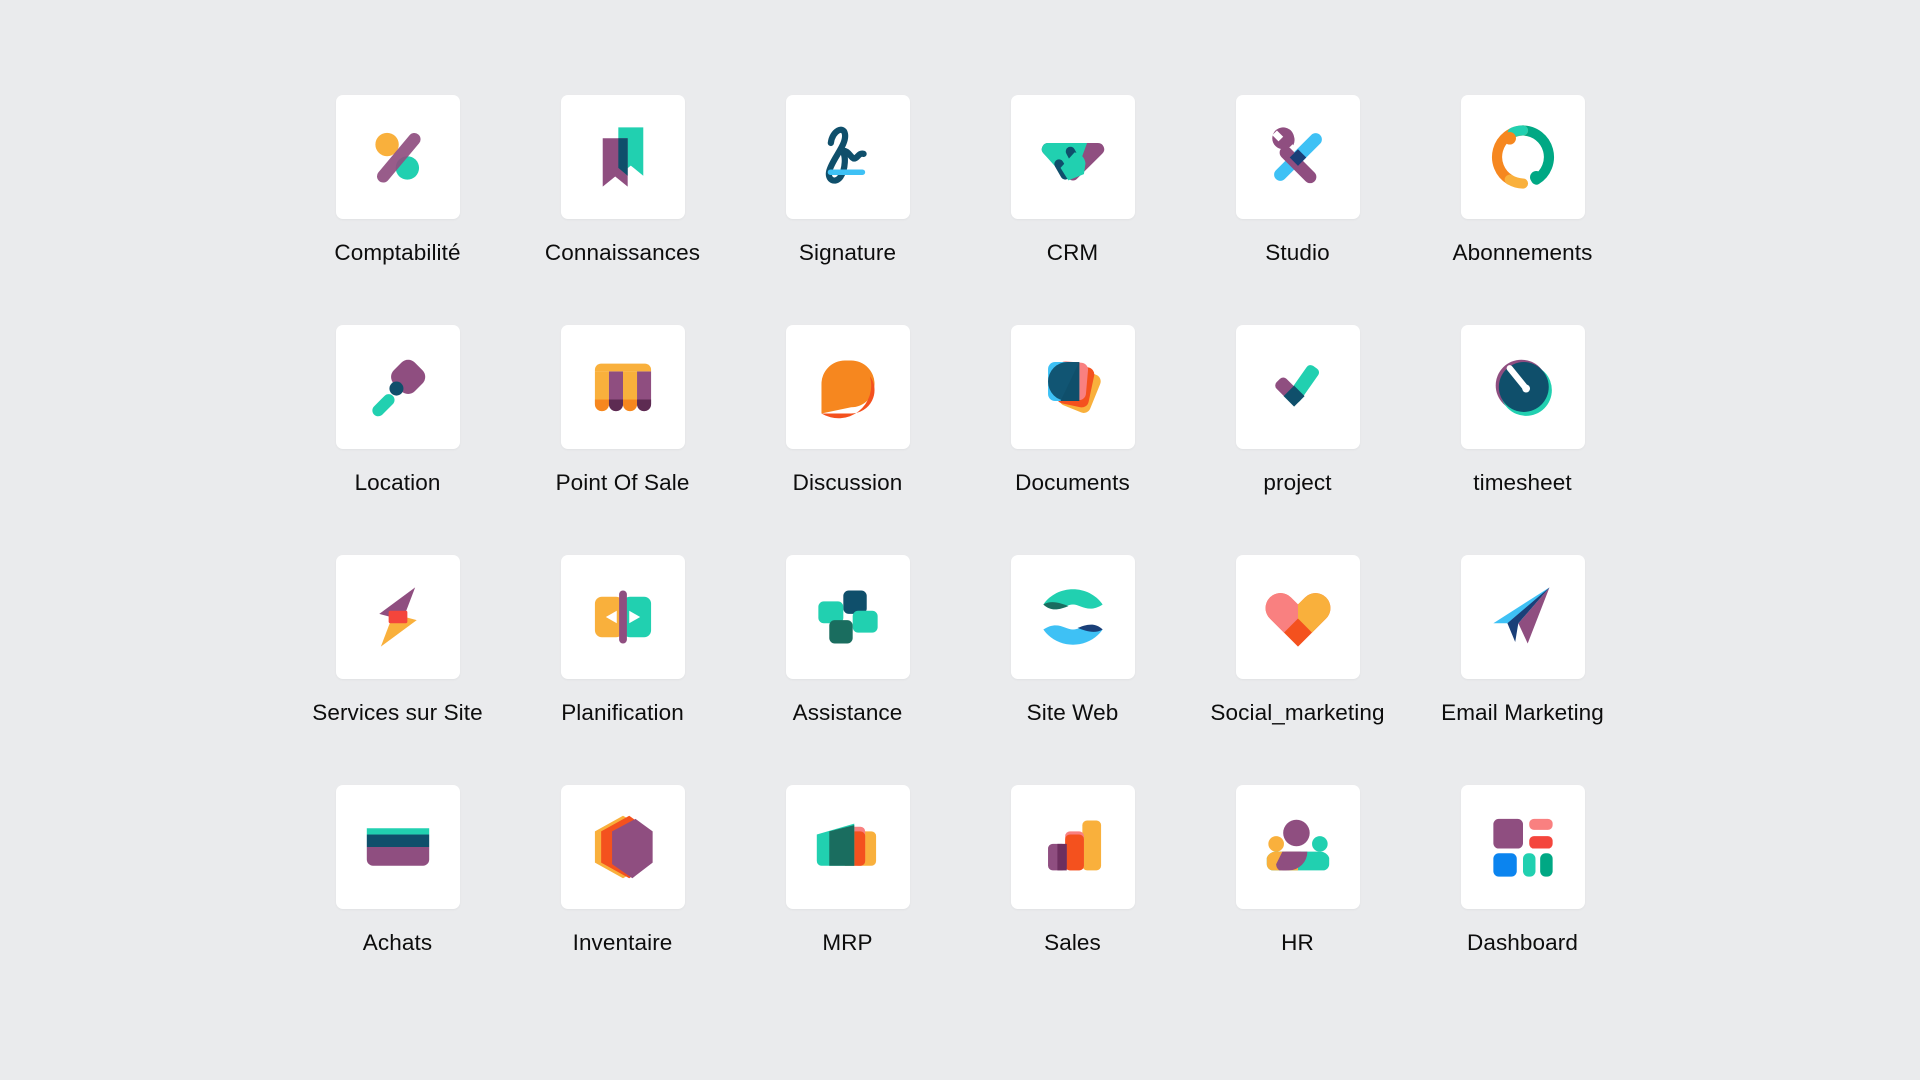 The height and width of the screenshot is (1080, 1920). What do you see at coordinates (1072, 482) in the screenshot?
I see `app-label-documents: Documents` at bounding box center [1072, 482].